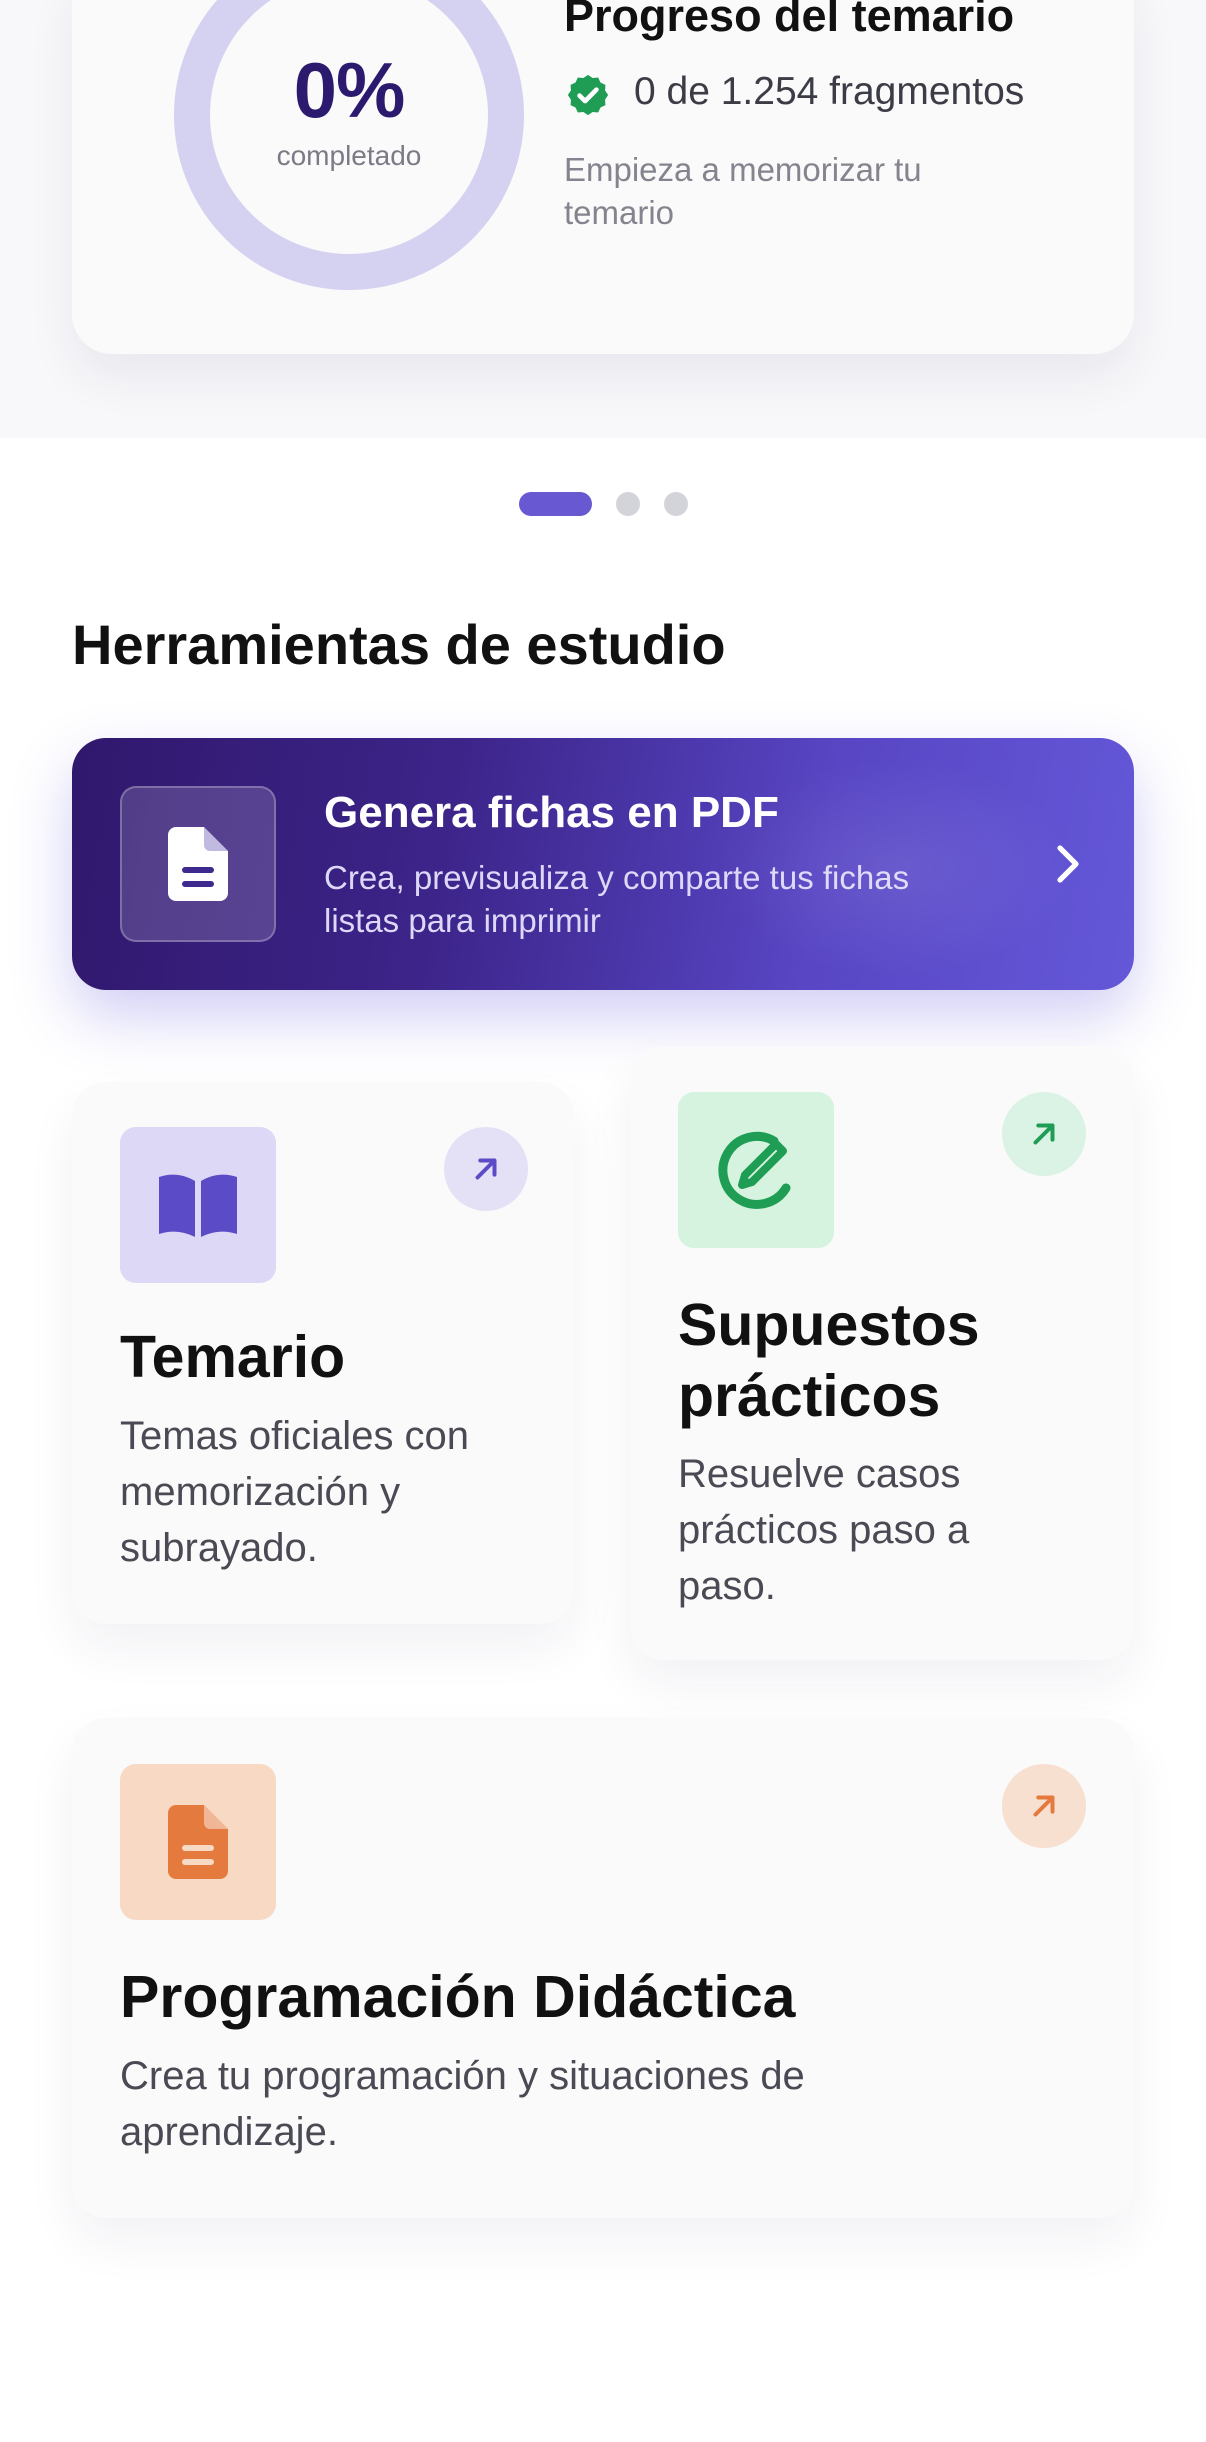 The height and width of the screenshot is (2442, 1206). I want to click on carousel-dot-active, so click(555, 504).